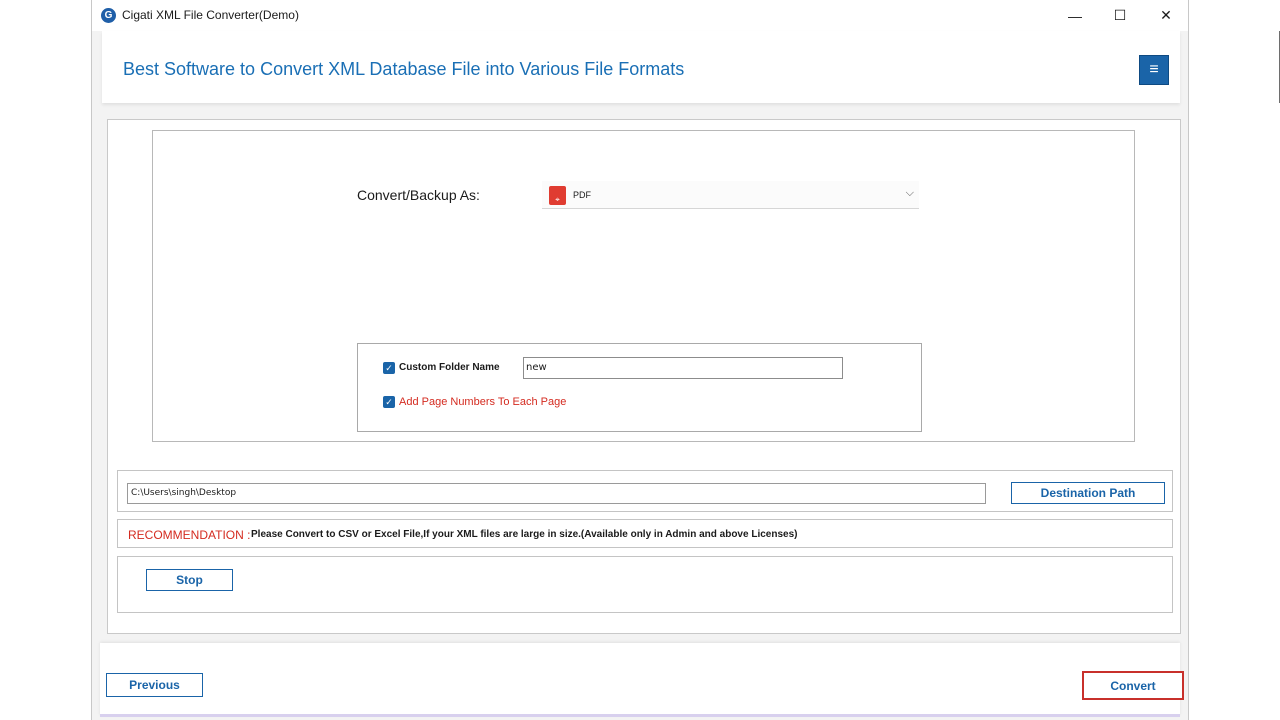  Describe the element at coordinates (640, 15) in the screenshot. I see `title-bar: G Cigati XML File Converter(Demo) — ☐ ✕` at that location.